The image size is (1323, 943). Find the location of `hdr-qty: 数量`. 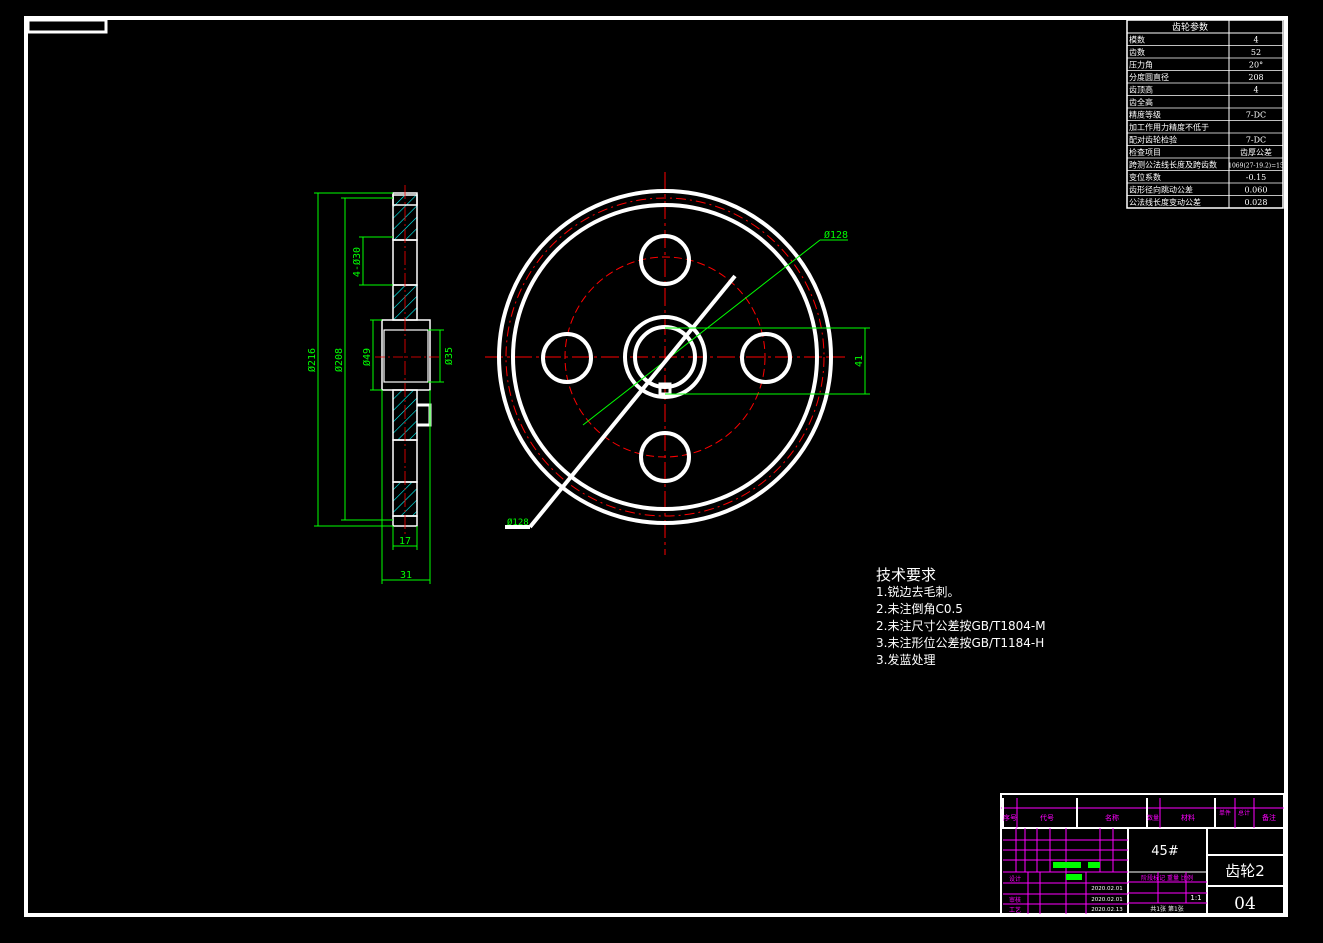

hdr-qty: 数量 is located at coordinates (1153, 818).